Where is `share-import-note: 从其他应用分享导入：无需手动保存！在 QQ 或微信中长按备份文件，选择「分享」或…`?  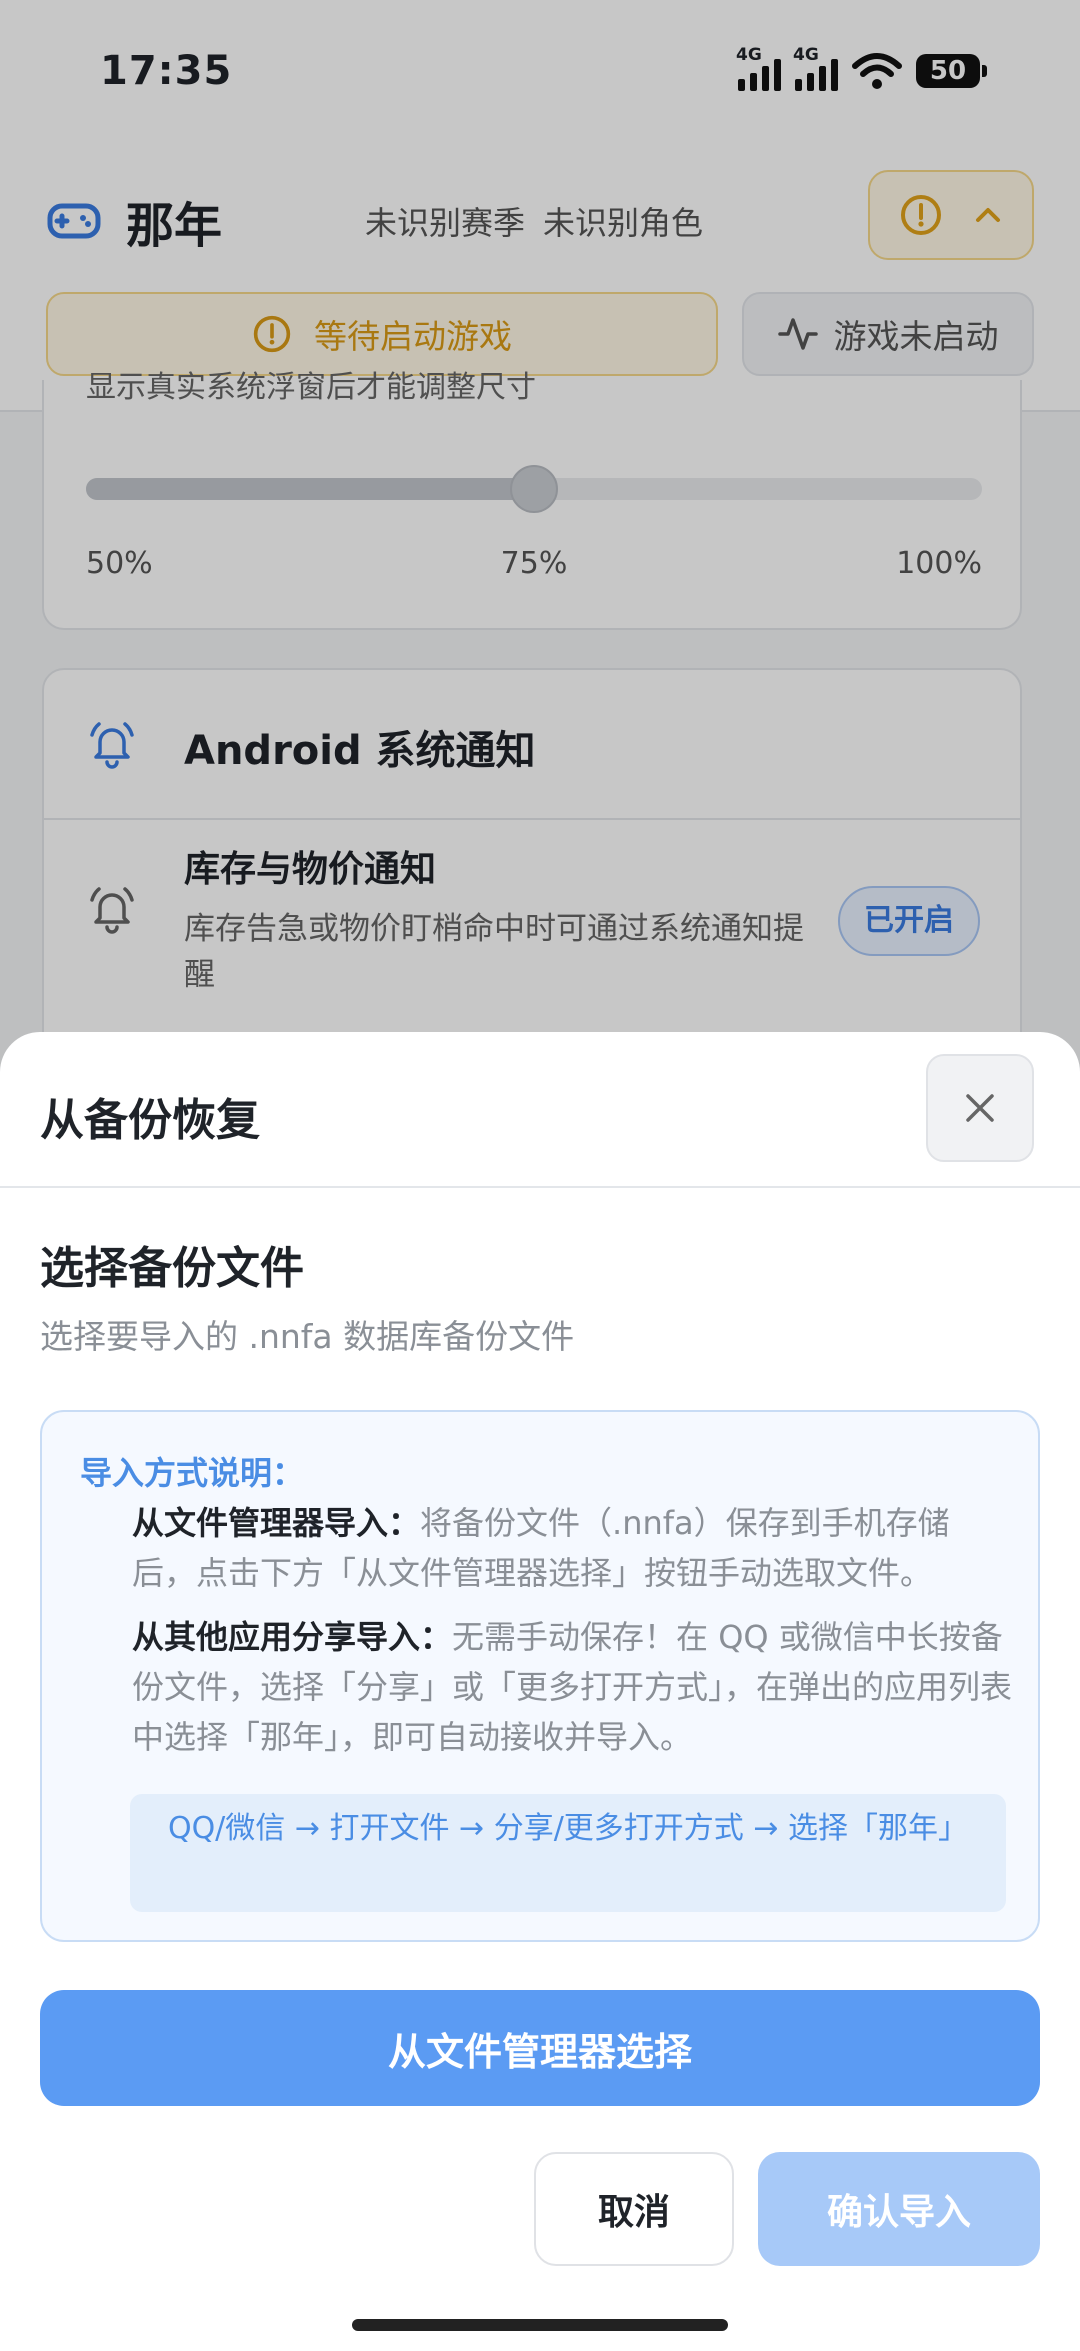 share-import-note: 从其他应用分享导入：无需手动保存！在 QQ 或微信中长按备份文件，选择「分享」或… is located at coordinates (572, 1687).